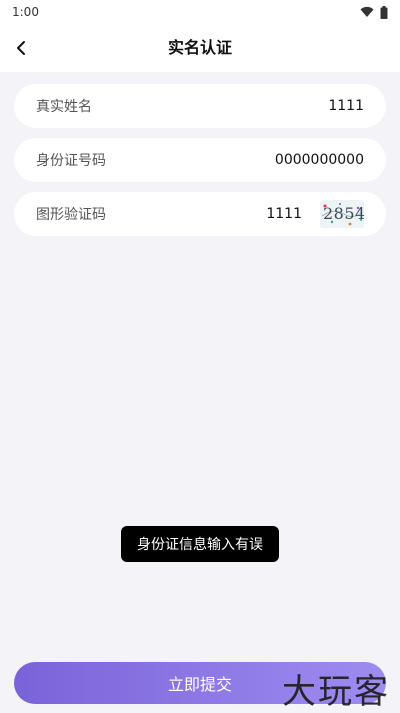  Describe the element at coordinates (64, 107) in the screenshot. I see `real-name-label: 真实姓名` at that location.